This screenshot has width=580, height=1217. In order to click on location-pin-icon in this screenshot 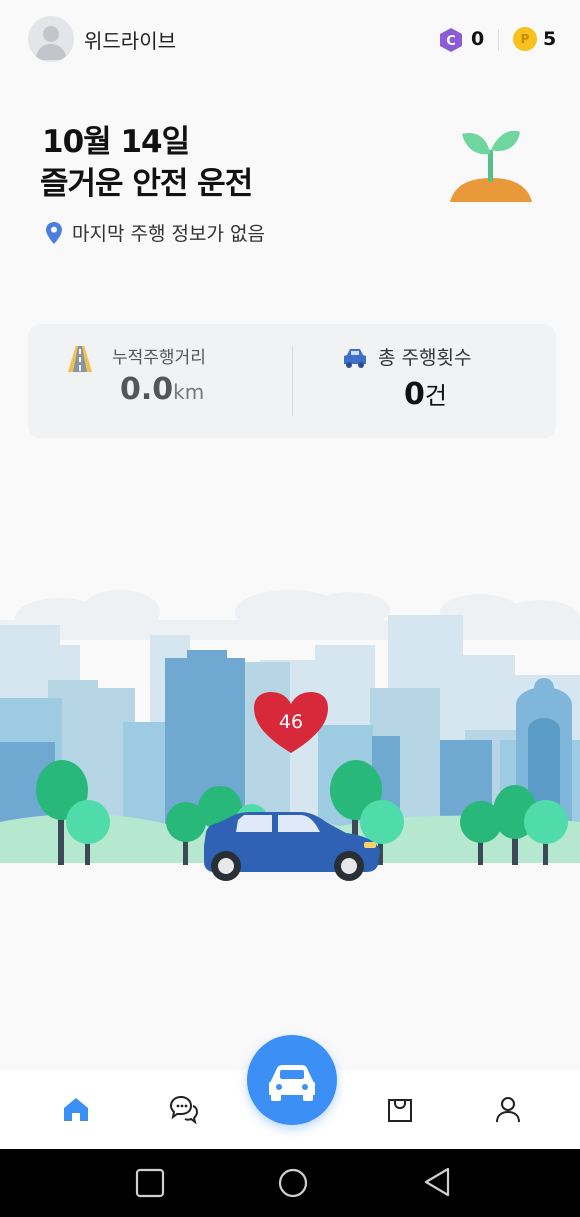, I will do `click(54, 233)`.